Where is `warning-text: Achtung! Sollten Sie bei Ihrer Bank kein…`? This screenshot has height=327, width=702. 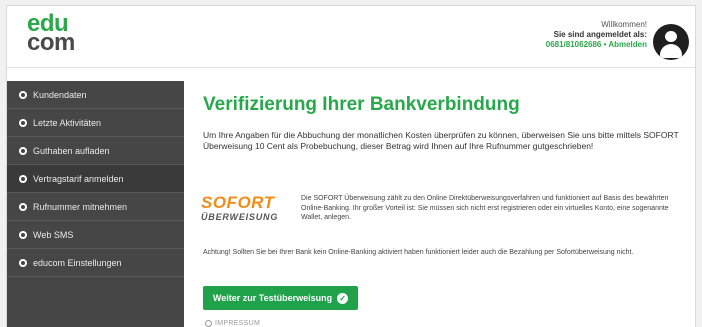 warning-text: Achtung! Sollten Sie bei Ihrer Bank kein… is located at coordinates (418, 252).